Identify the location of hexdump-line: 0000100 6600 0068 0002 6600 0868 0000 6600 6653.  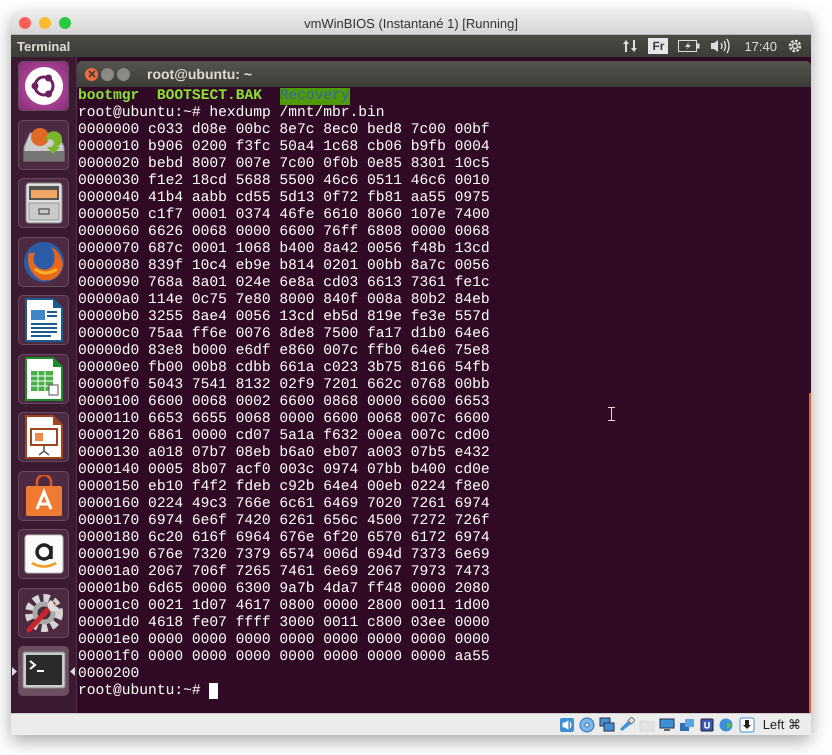
(284, 402).